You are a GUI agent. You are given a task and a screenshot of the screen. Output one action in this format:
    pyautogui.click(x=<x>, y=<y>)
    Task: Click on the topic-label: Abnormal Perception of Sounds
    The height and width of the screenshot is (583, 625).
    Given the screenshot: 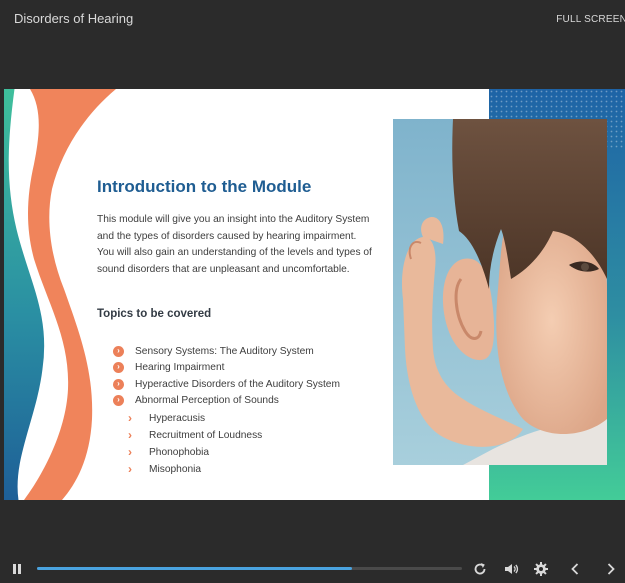 What is the action you would take?
    pyautogui.click(x=207, y=400)
    